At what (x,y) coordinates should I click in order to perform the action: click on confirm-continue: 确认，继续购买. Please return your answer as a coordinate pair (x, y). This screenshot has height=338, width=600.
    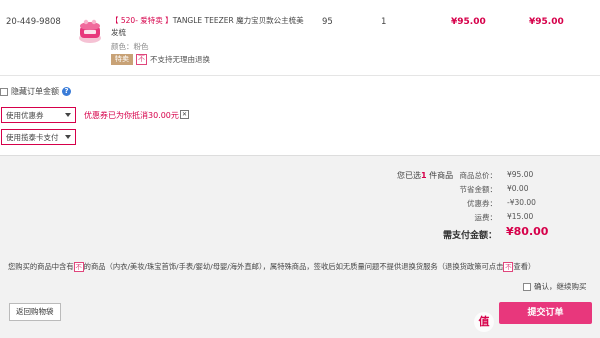
    Looking at the image, I should click on (555, 286).